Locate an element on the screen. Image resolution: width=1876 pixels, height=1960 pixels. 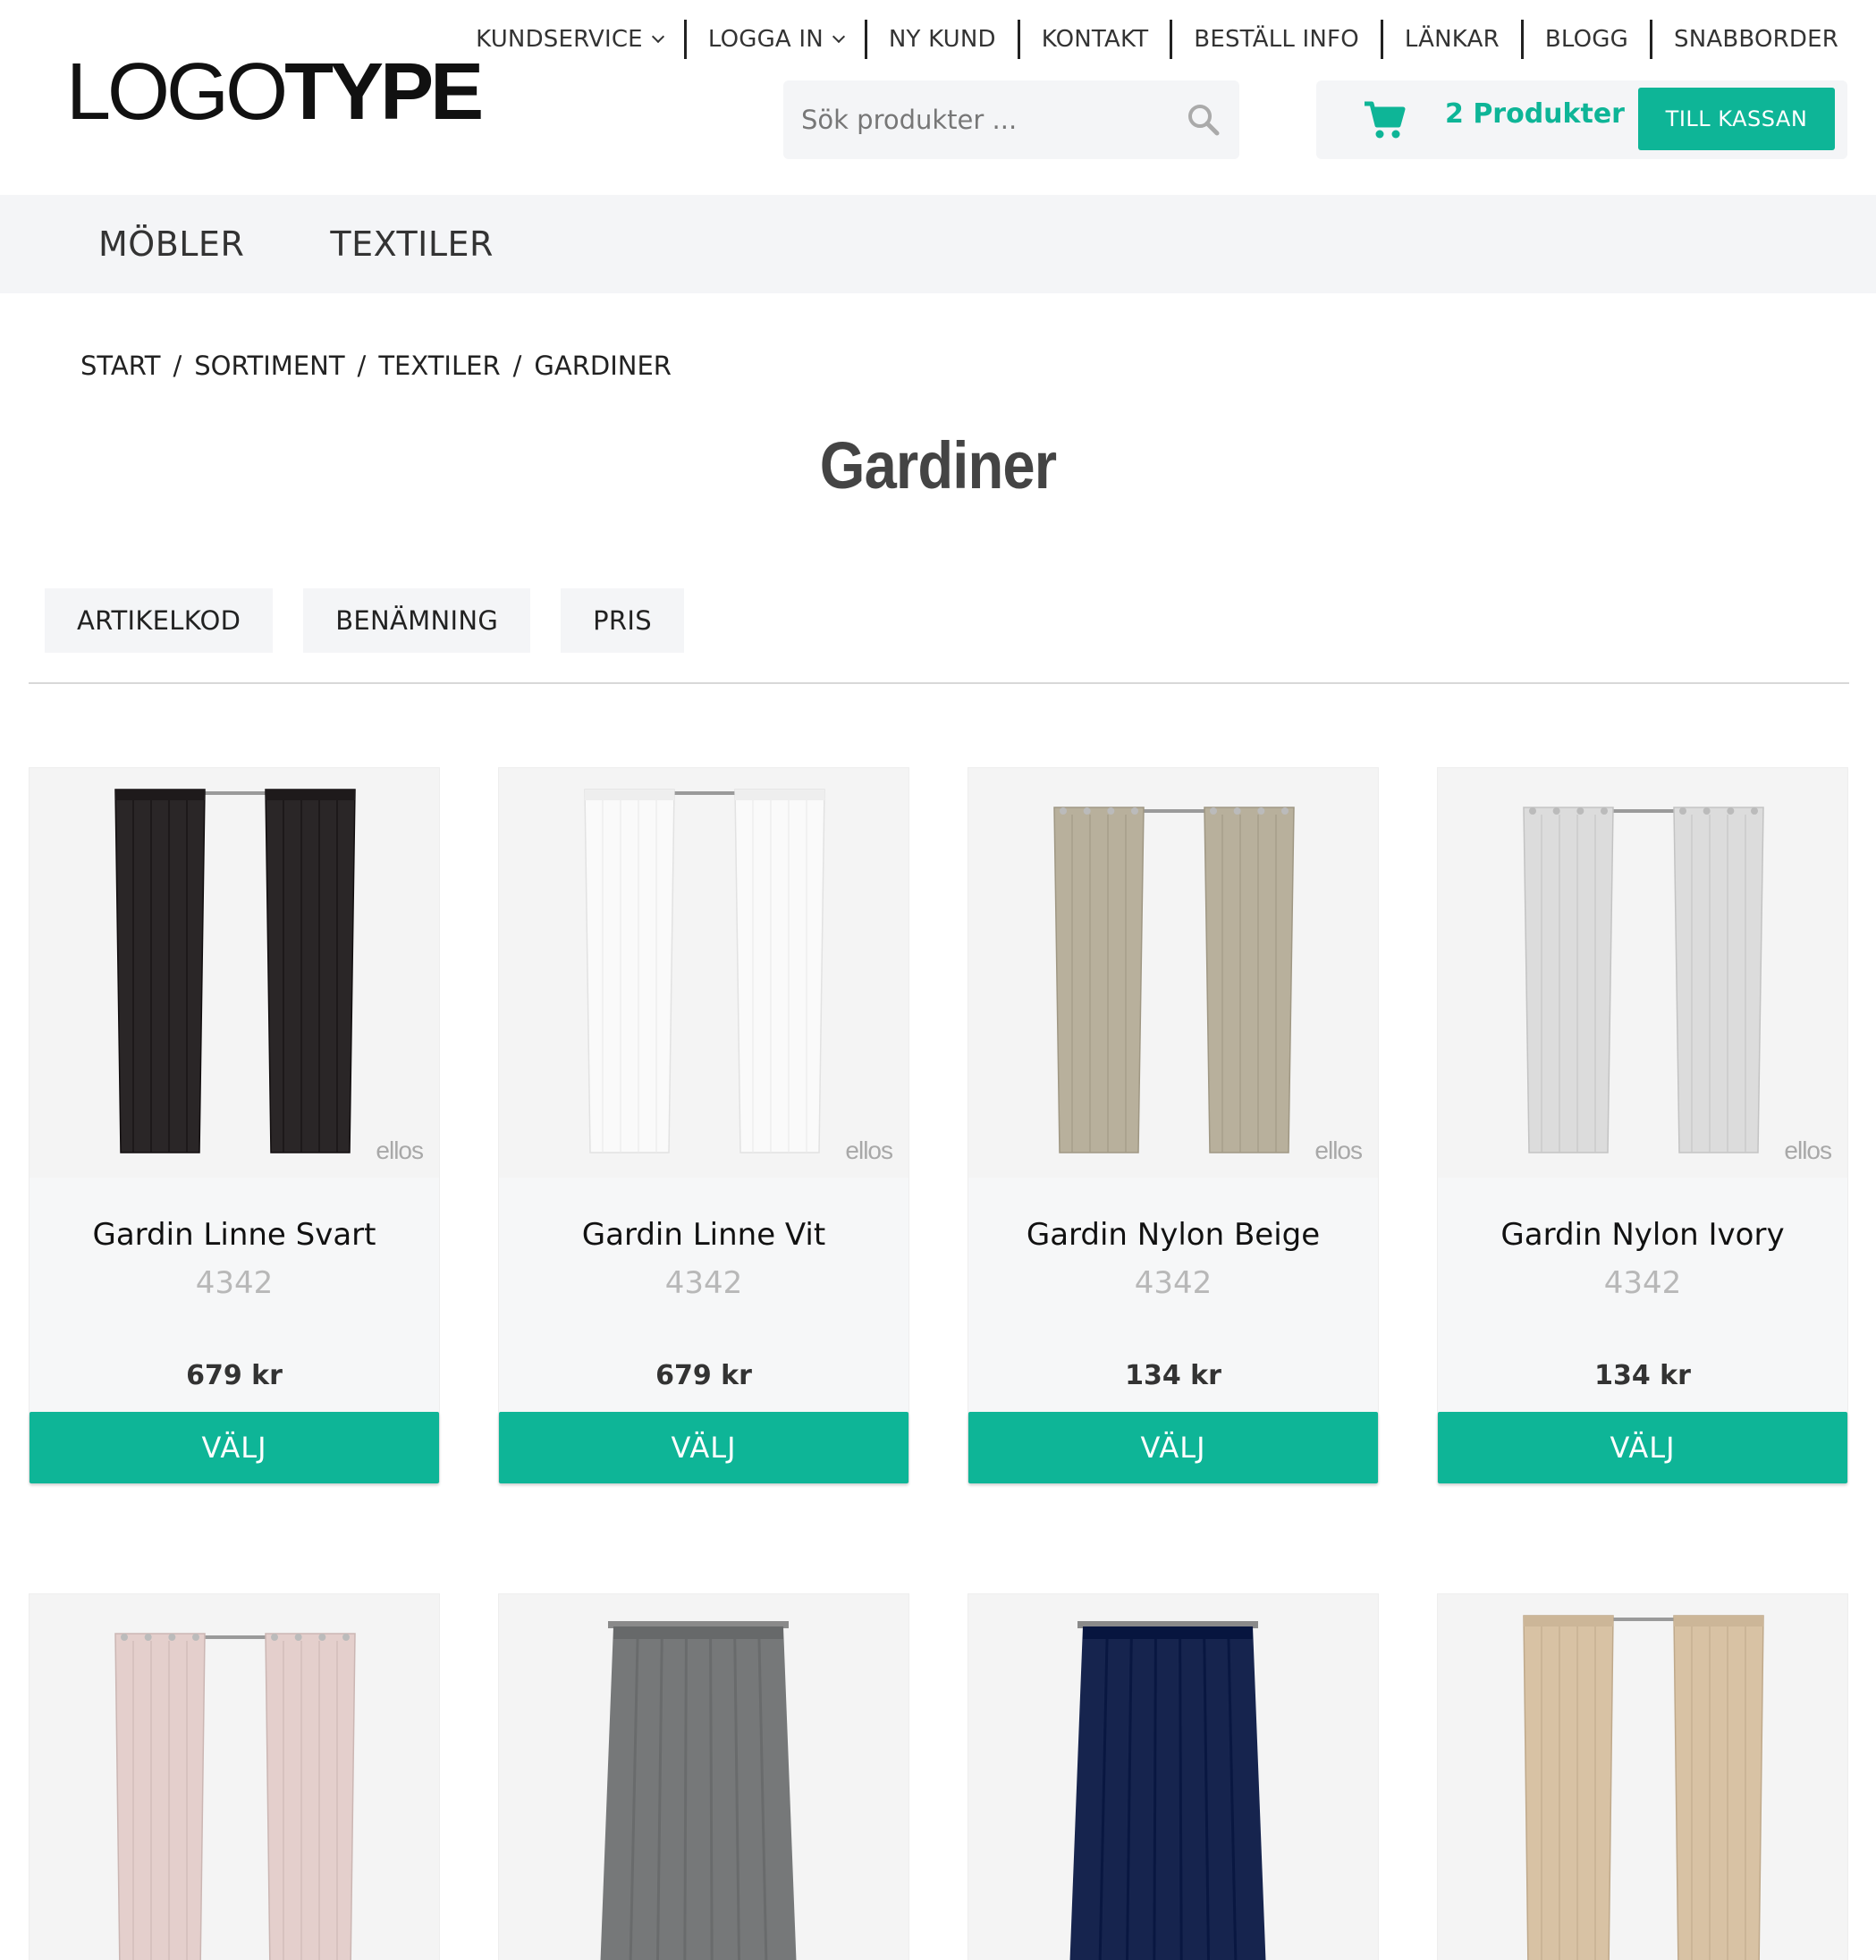
search-icon is located at coordinates (1203, 120).